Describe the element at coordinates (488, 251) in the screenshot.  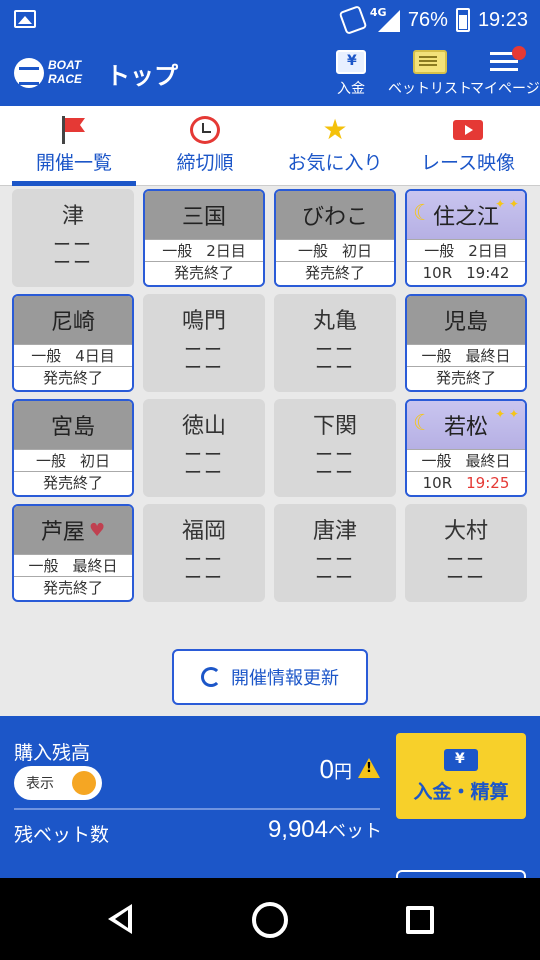
I see `venue-day: 2日目` at that location.